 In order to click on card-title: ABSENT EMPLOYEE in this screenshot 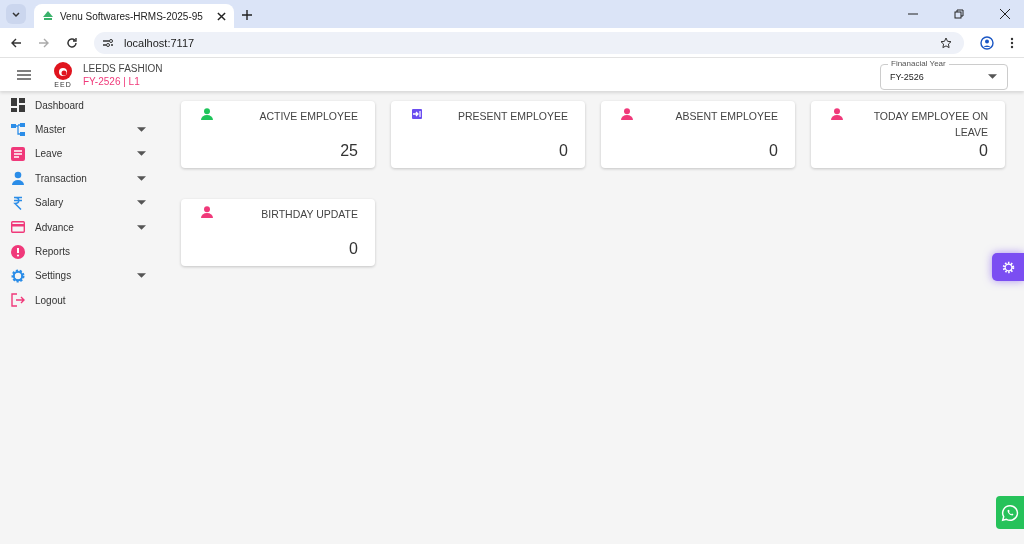, I will do `click(726, 116)`.